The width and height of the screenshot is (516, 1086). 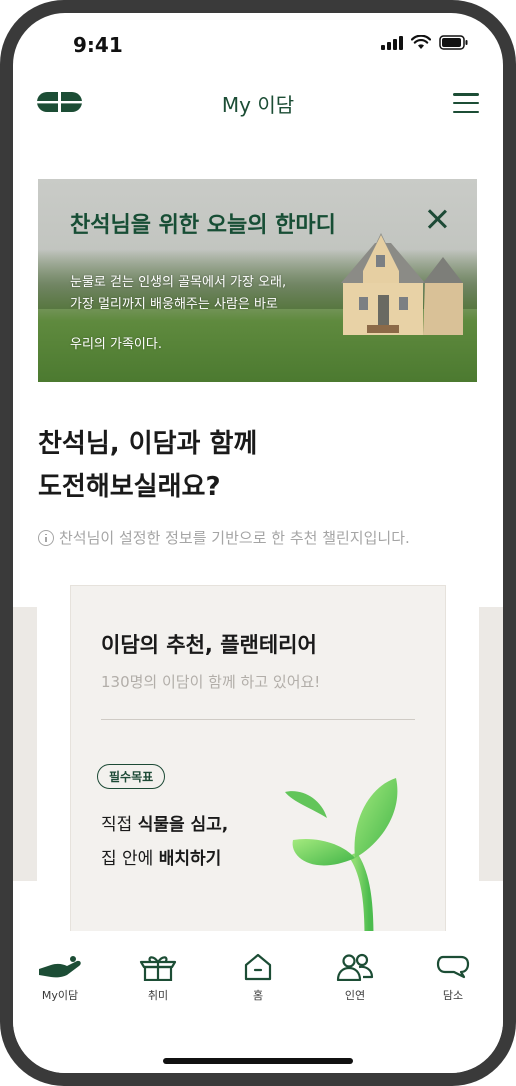 What do you see at coordinates (116, 344) in the screenshot?
I see `banner-quote-line: 우리의 가족이다.` at bounding box center [116, 344].